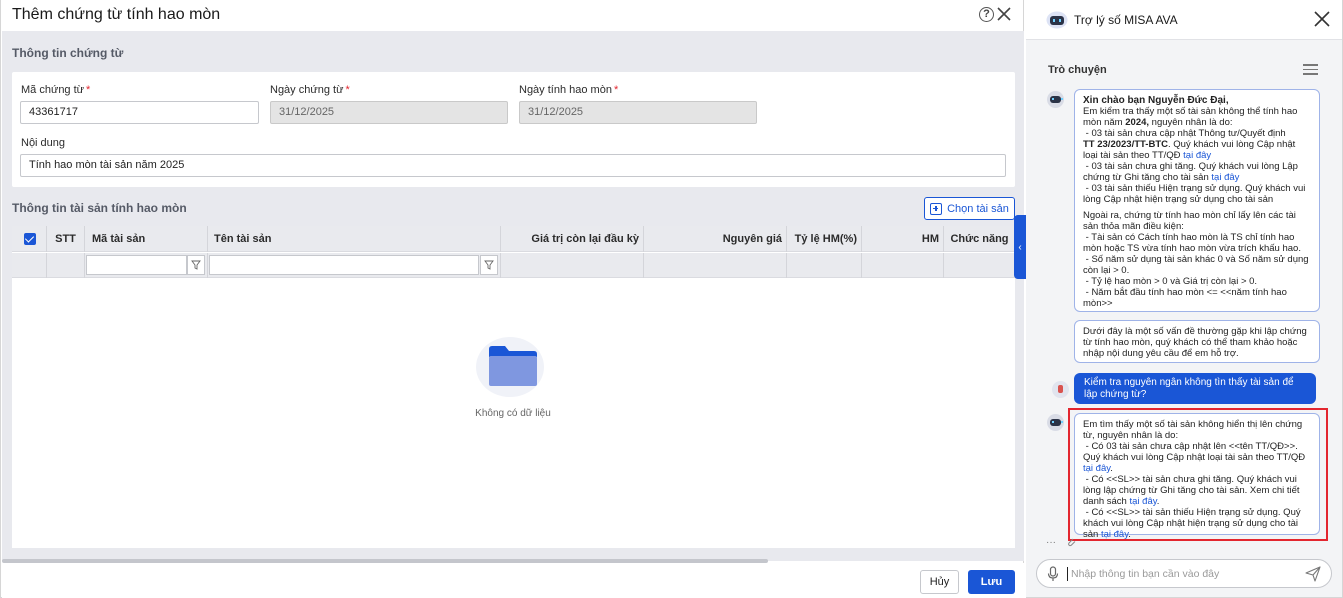 This screenshot has width=1343, height=598. What do you see at coordinates (936, 208) in the screenshot?
I see `add-icon` at bounding box center [936, 208].